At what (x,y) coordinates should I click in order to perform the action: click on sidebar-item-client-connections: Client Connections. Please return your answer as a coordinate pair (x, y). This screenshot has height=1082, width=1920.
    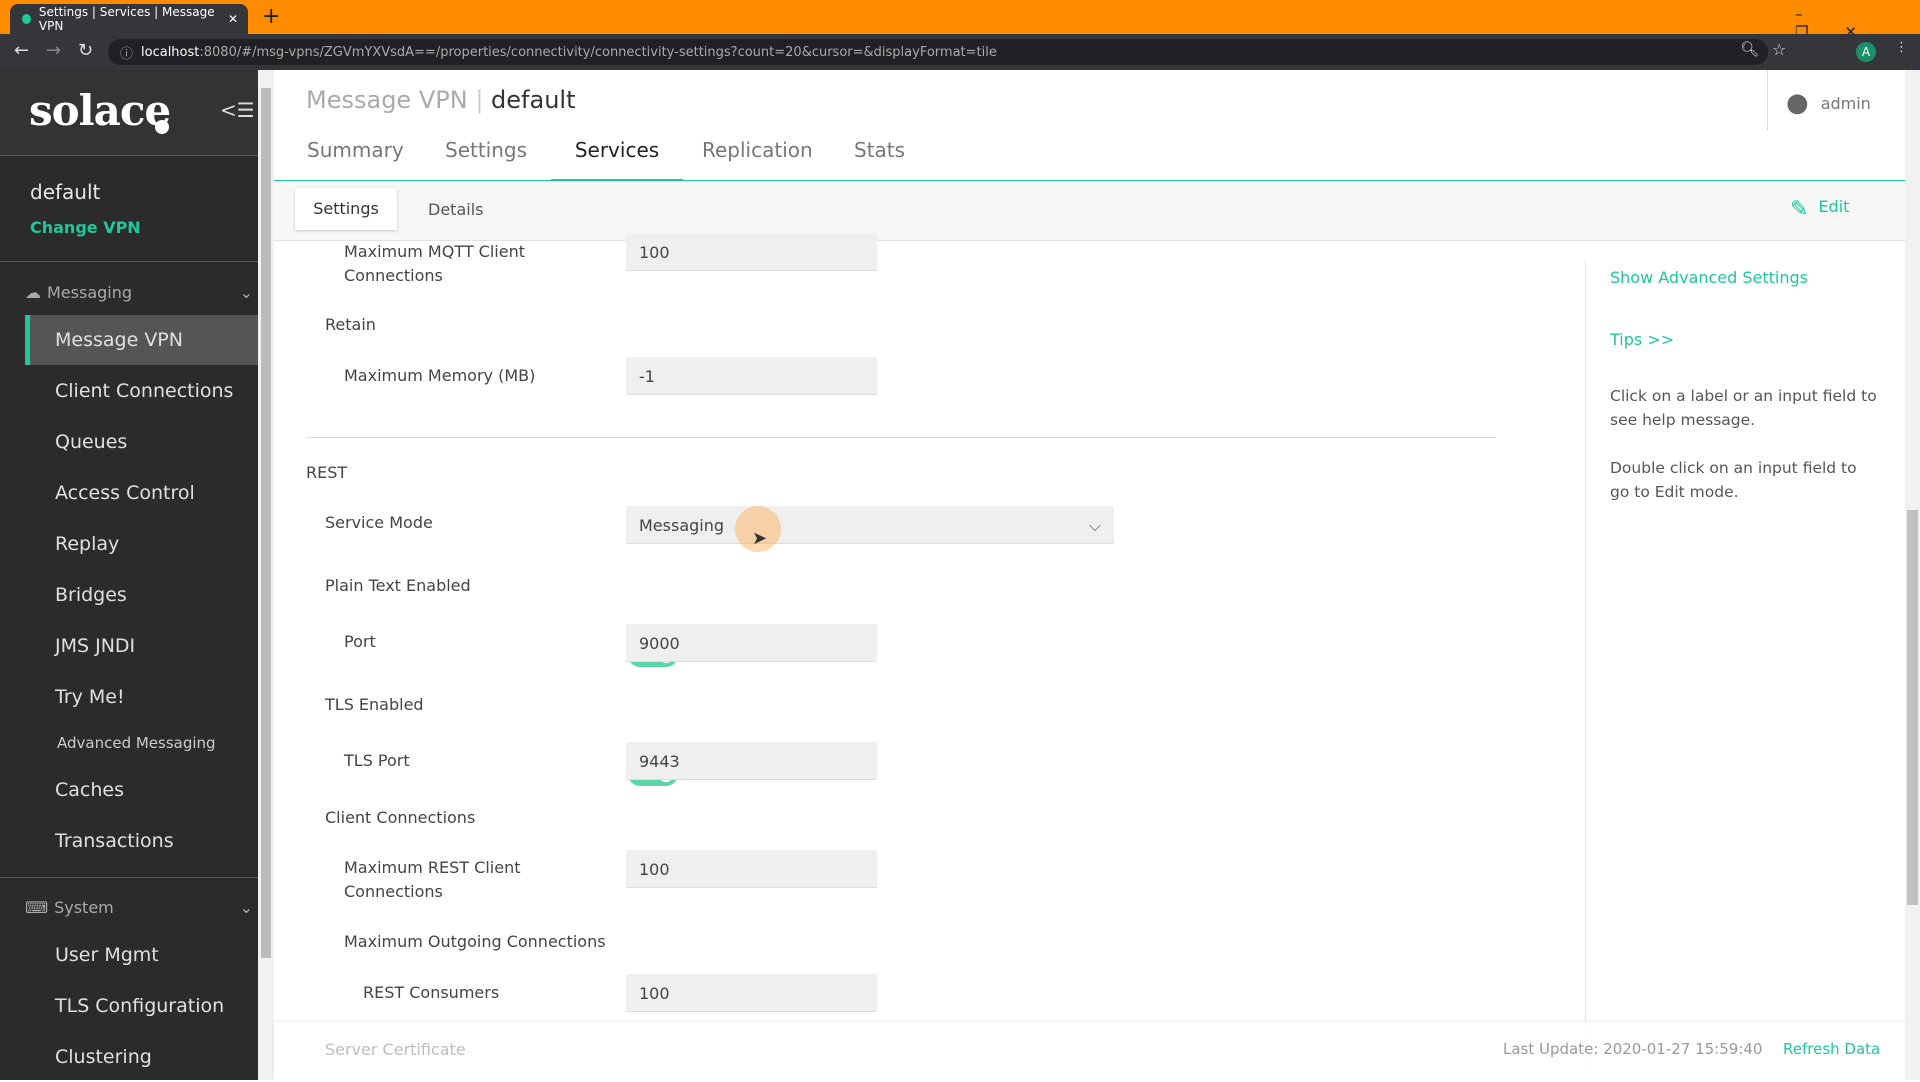
    Looking at the image, I should click on (141, 391).